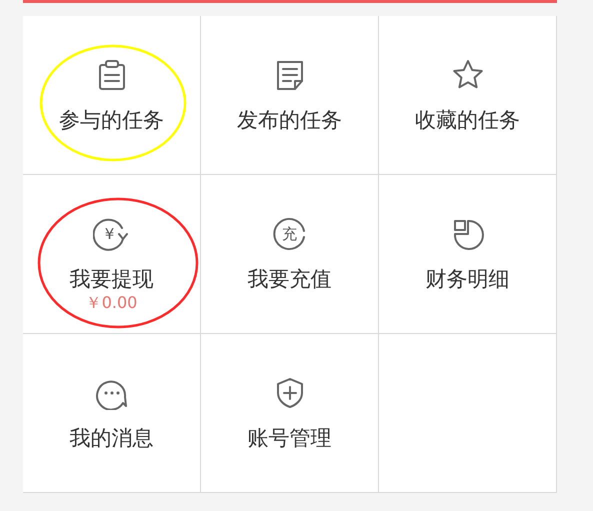 This screenshot has height=511, width=593. I want to click on menu-tile: 我的消息, so click(112, 413).